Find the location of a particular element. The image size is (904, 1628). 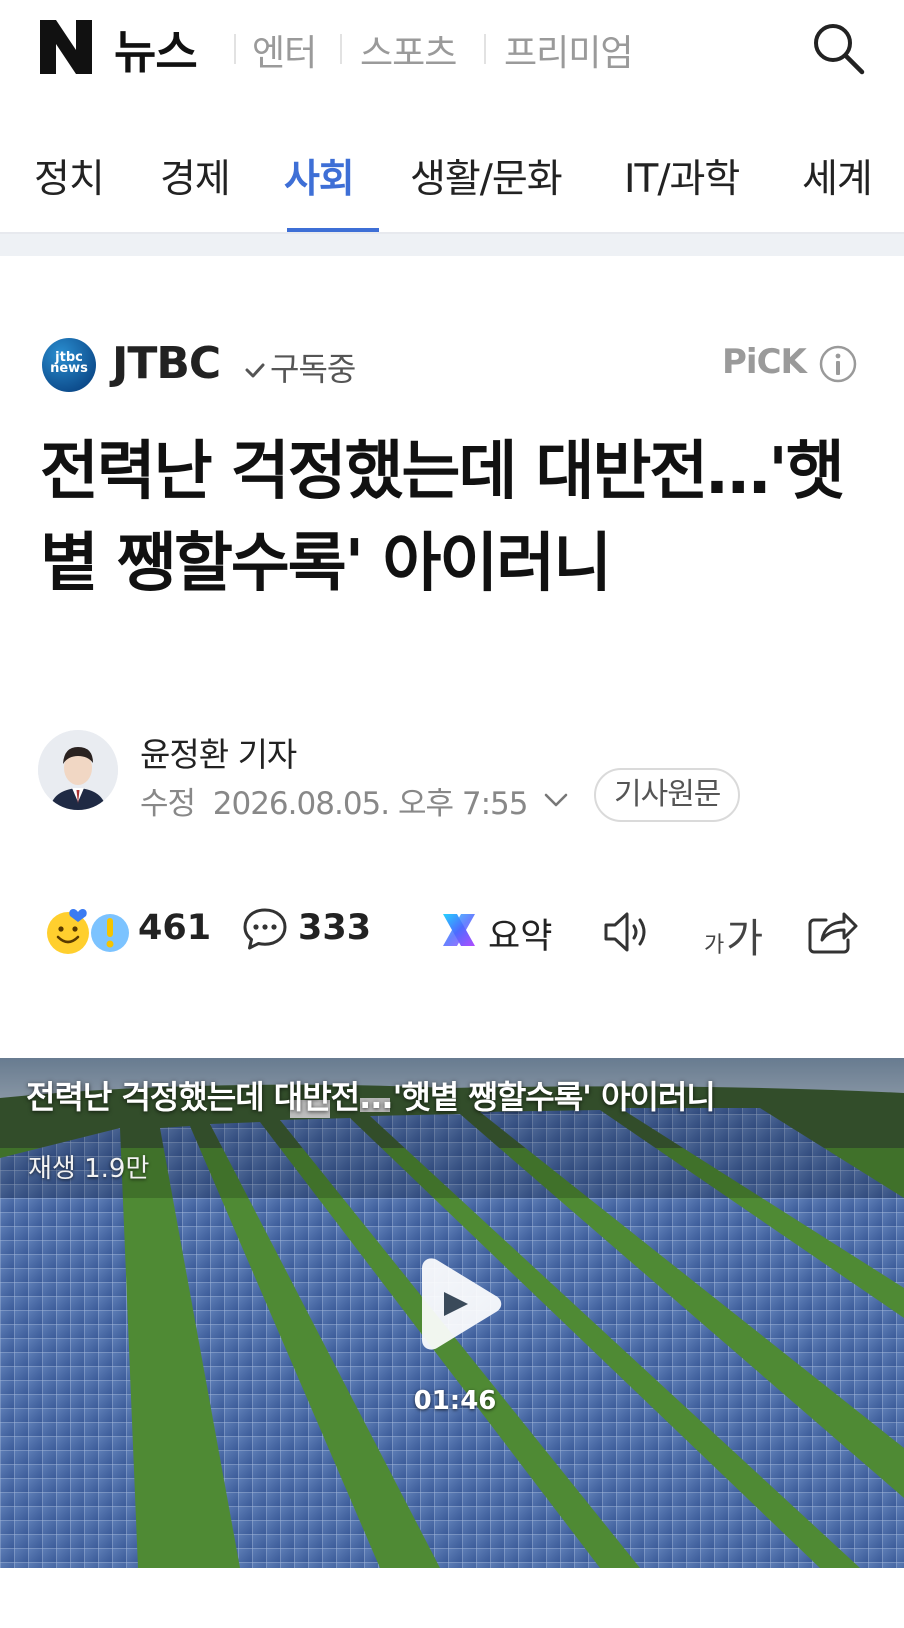

topnav-premium: 프리미엄 is located at coordinates (568, 50).